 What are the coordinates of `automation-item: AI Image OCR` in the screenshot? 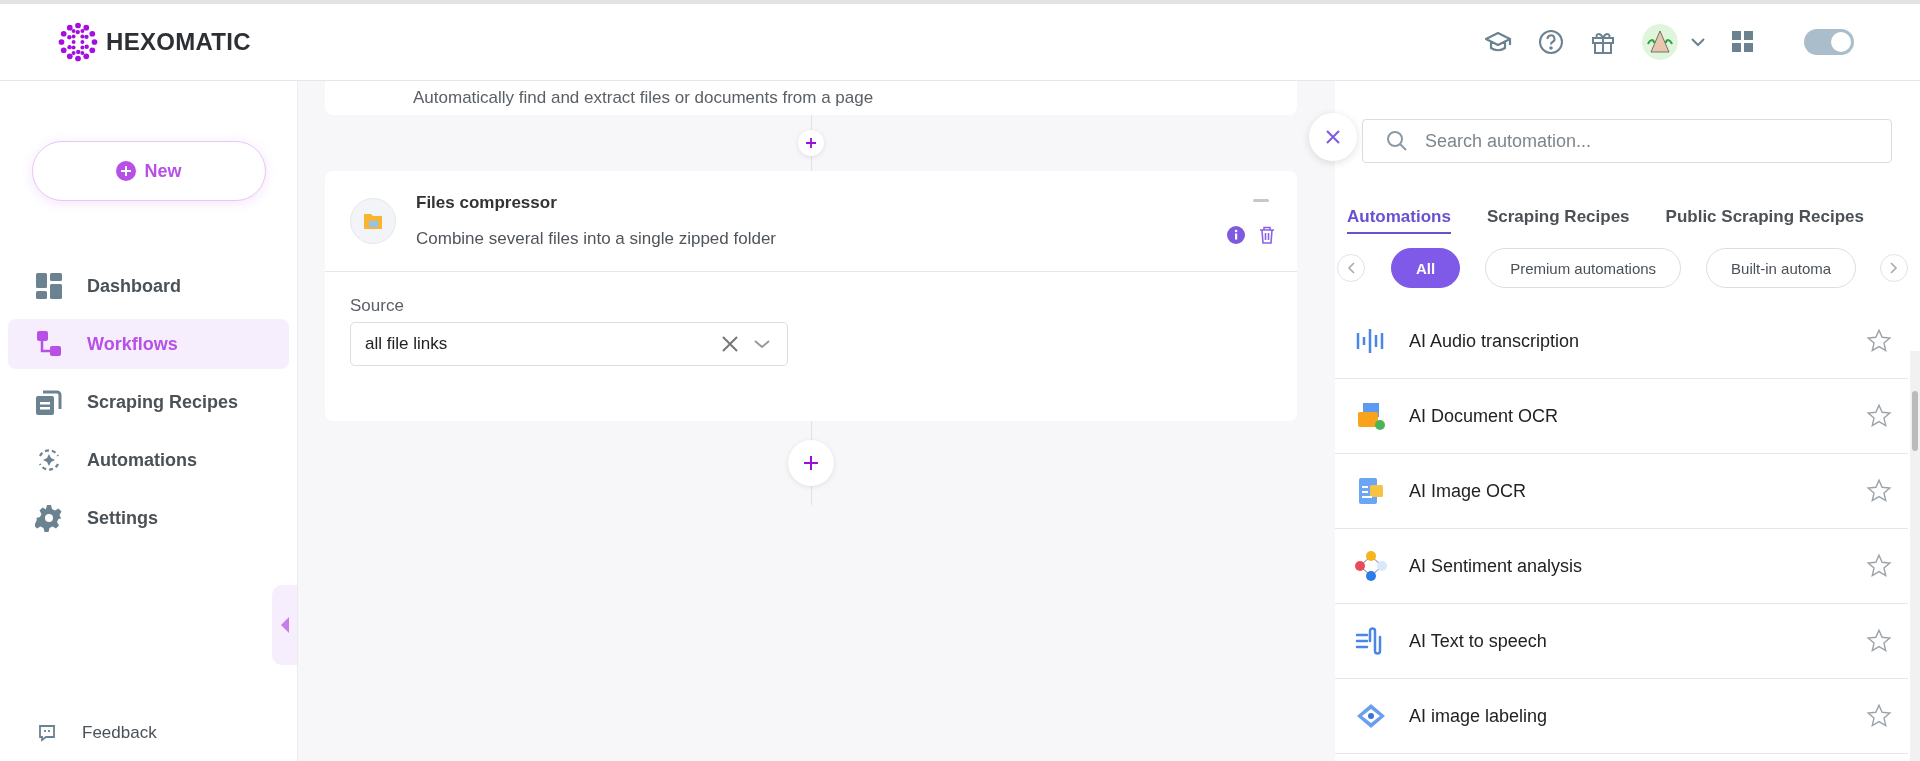 It's located at (1621, 491).